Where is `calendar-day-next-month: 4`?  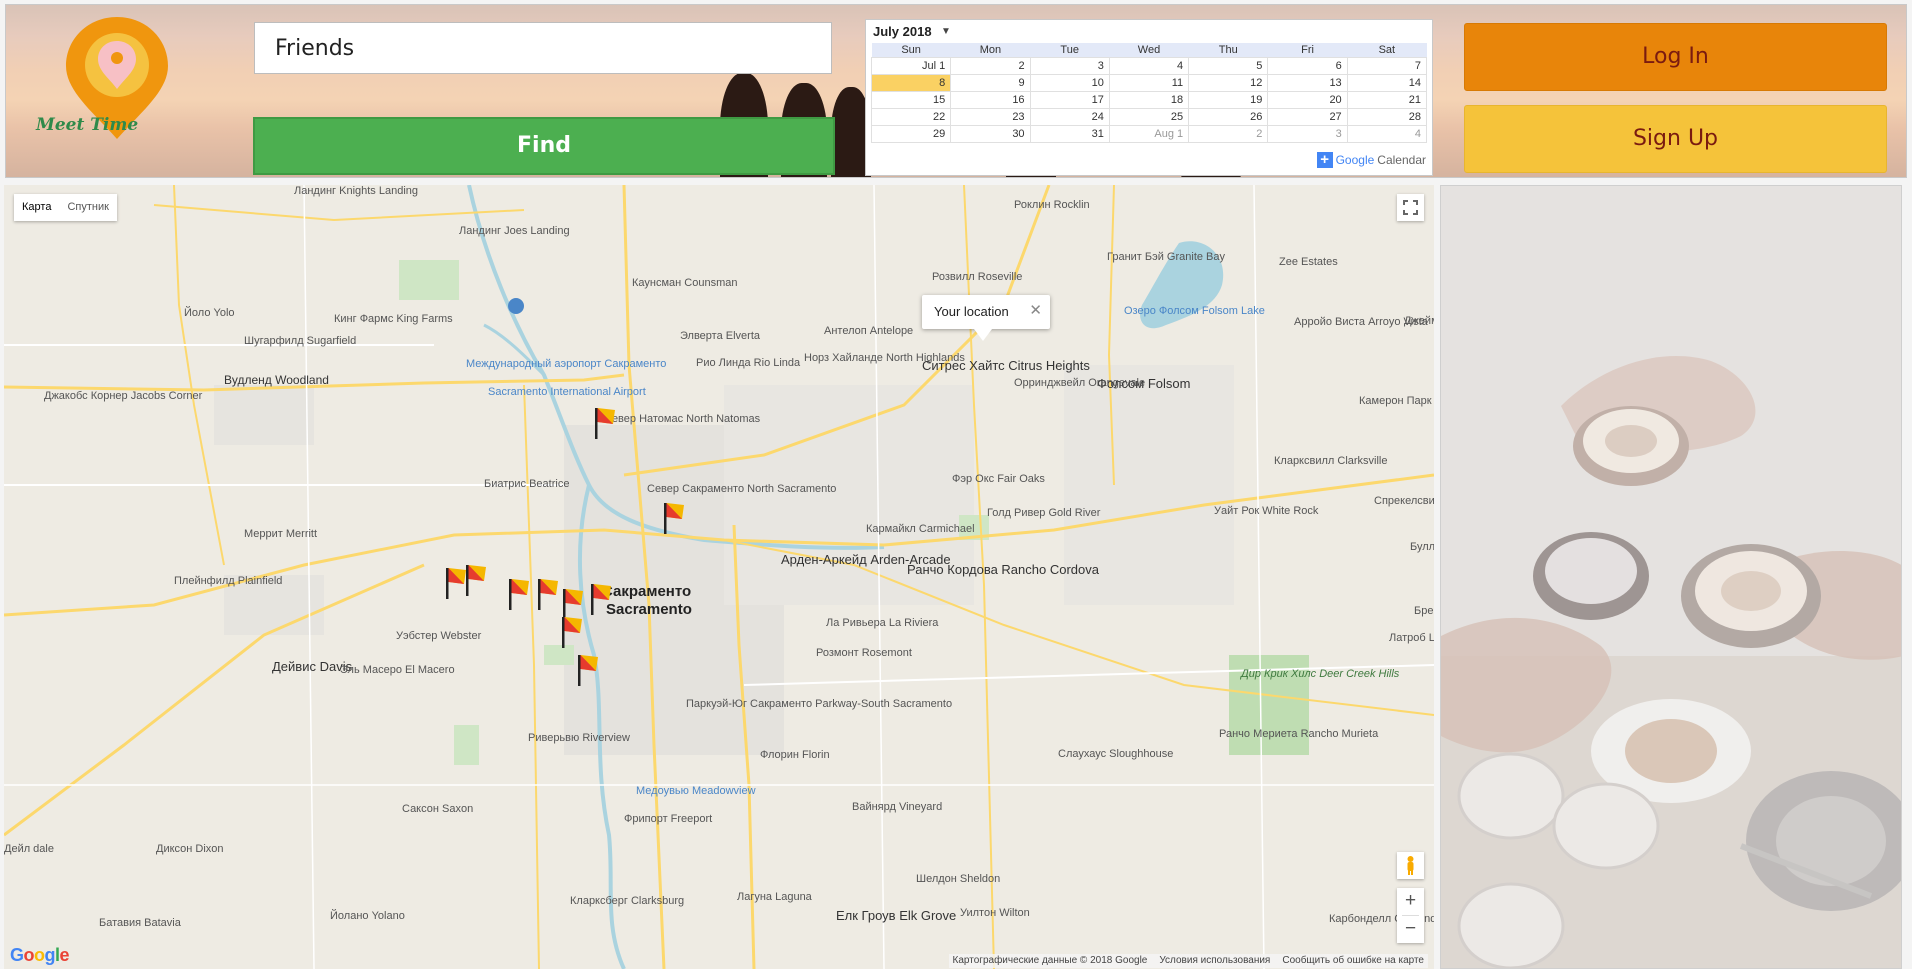
calendar-day-next-month: 4 is located at coordinates (1387, 134).